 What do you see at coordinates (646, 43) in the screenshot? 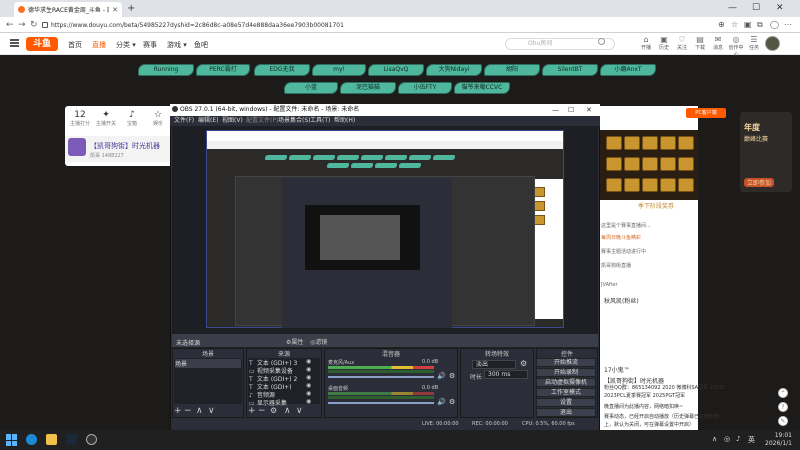
I see `header-broadcast-button: ⌂ 开播` at bounding box center [646, 43].